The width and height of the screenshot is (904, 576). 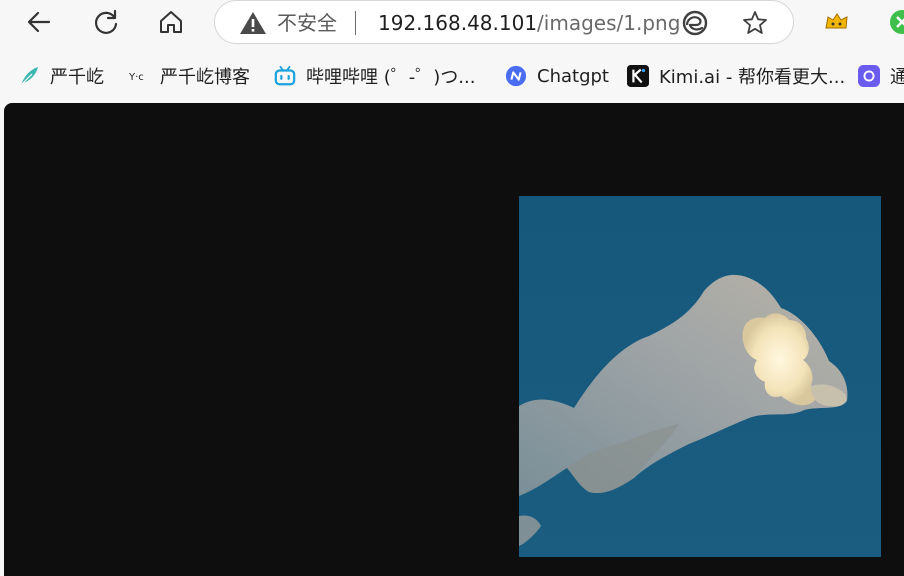 I want to click on home-button, so click(x=171, y=22).